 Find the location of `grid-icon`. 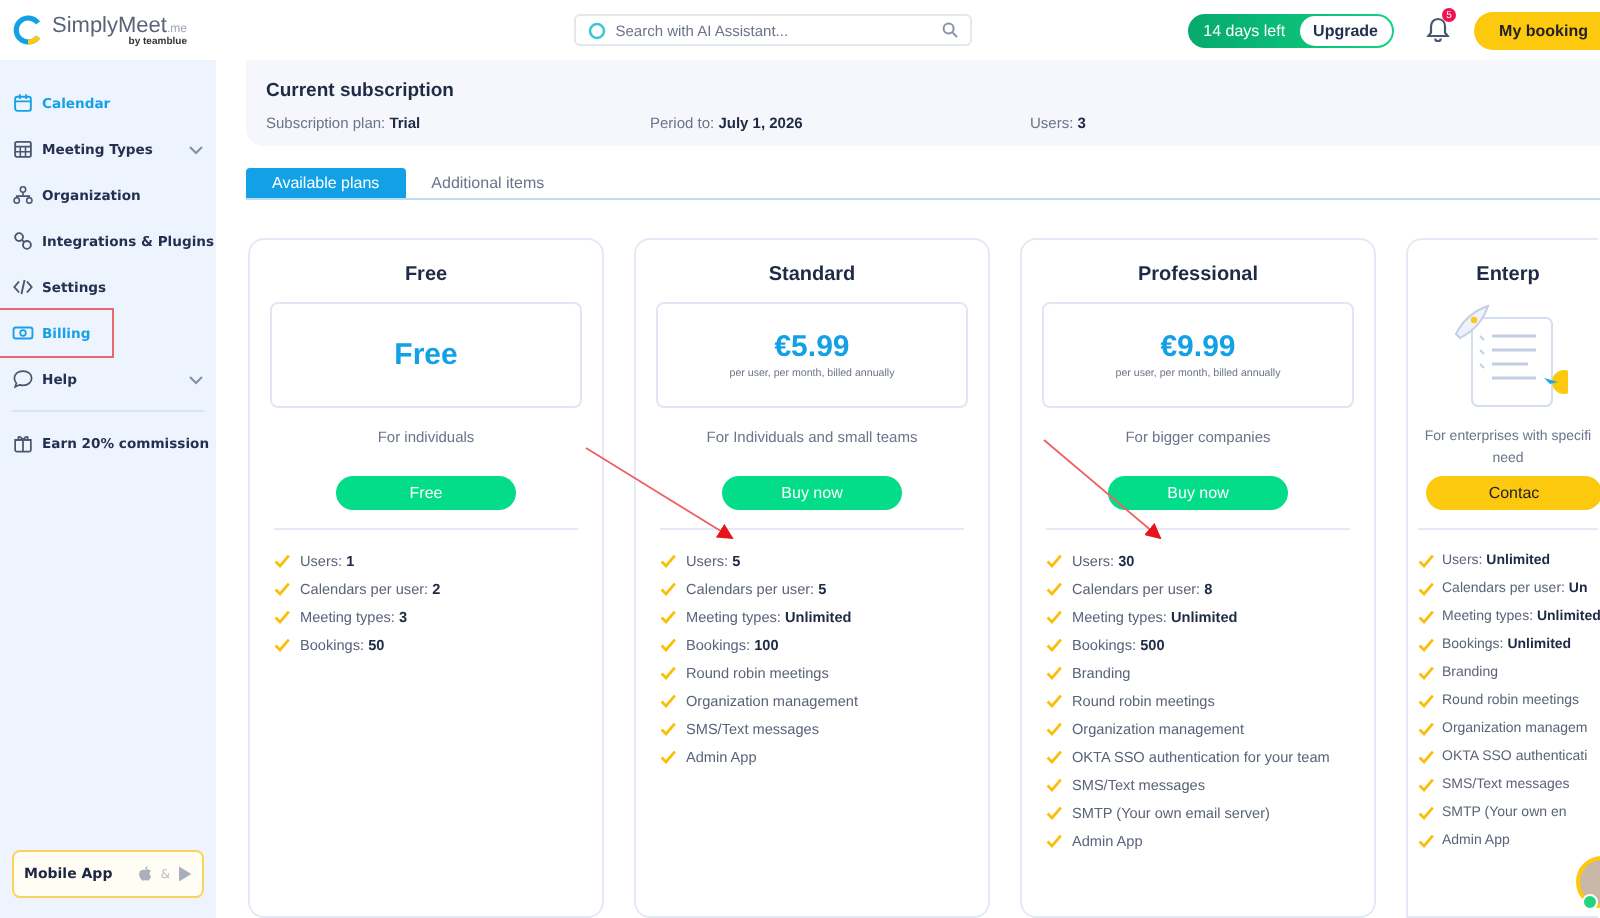

grid-icon is located at coordinates (23, 149).